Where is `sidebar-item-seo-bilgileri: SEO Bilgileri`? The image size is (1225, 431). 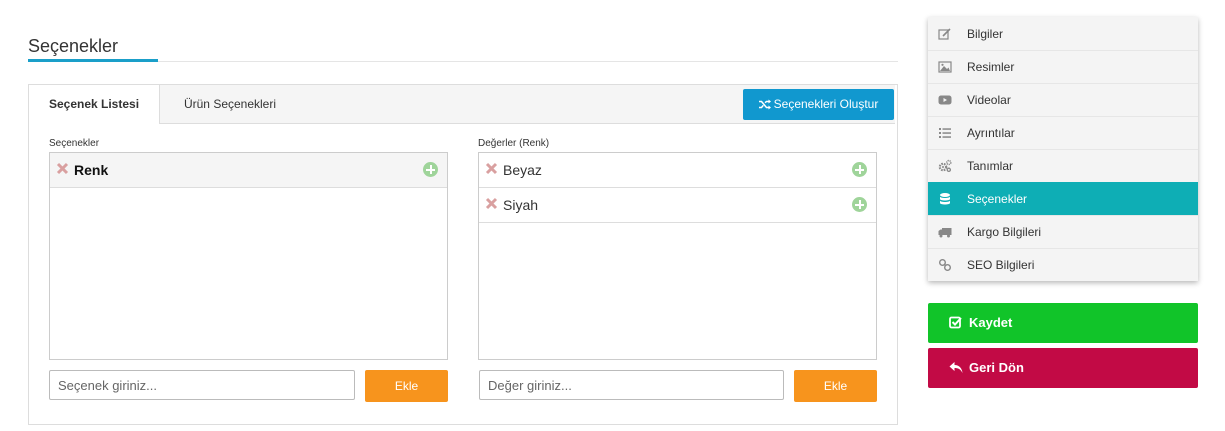 sidebar-item-seo-bilgileri: SEO Bilgileri is located at coordinates (1063, 264).